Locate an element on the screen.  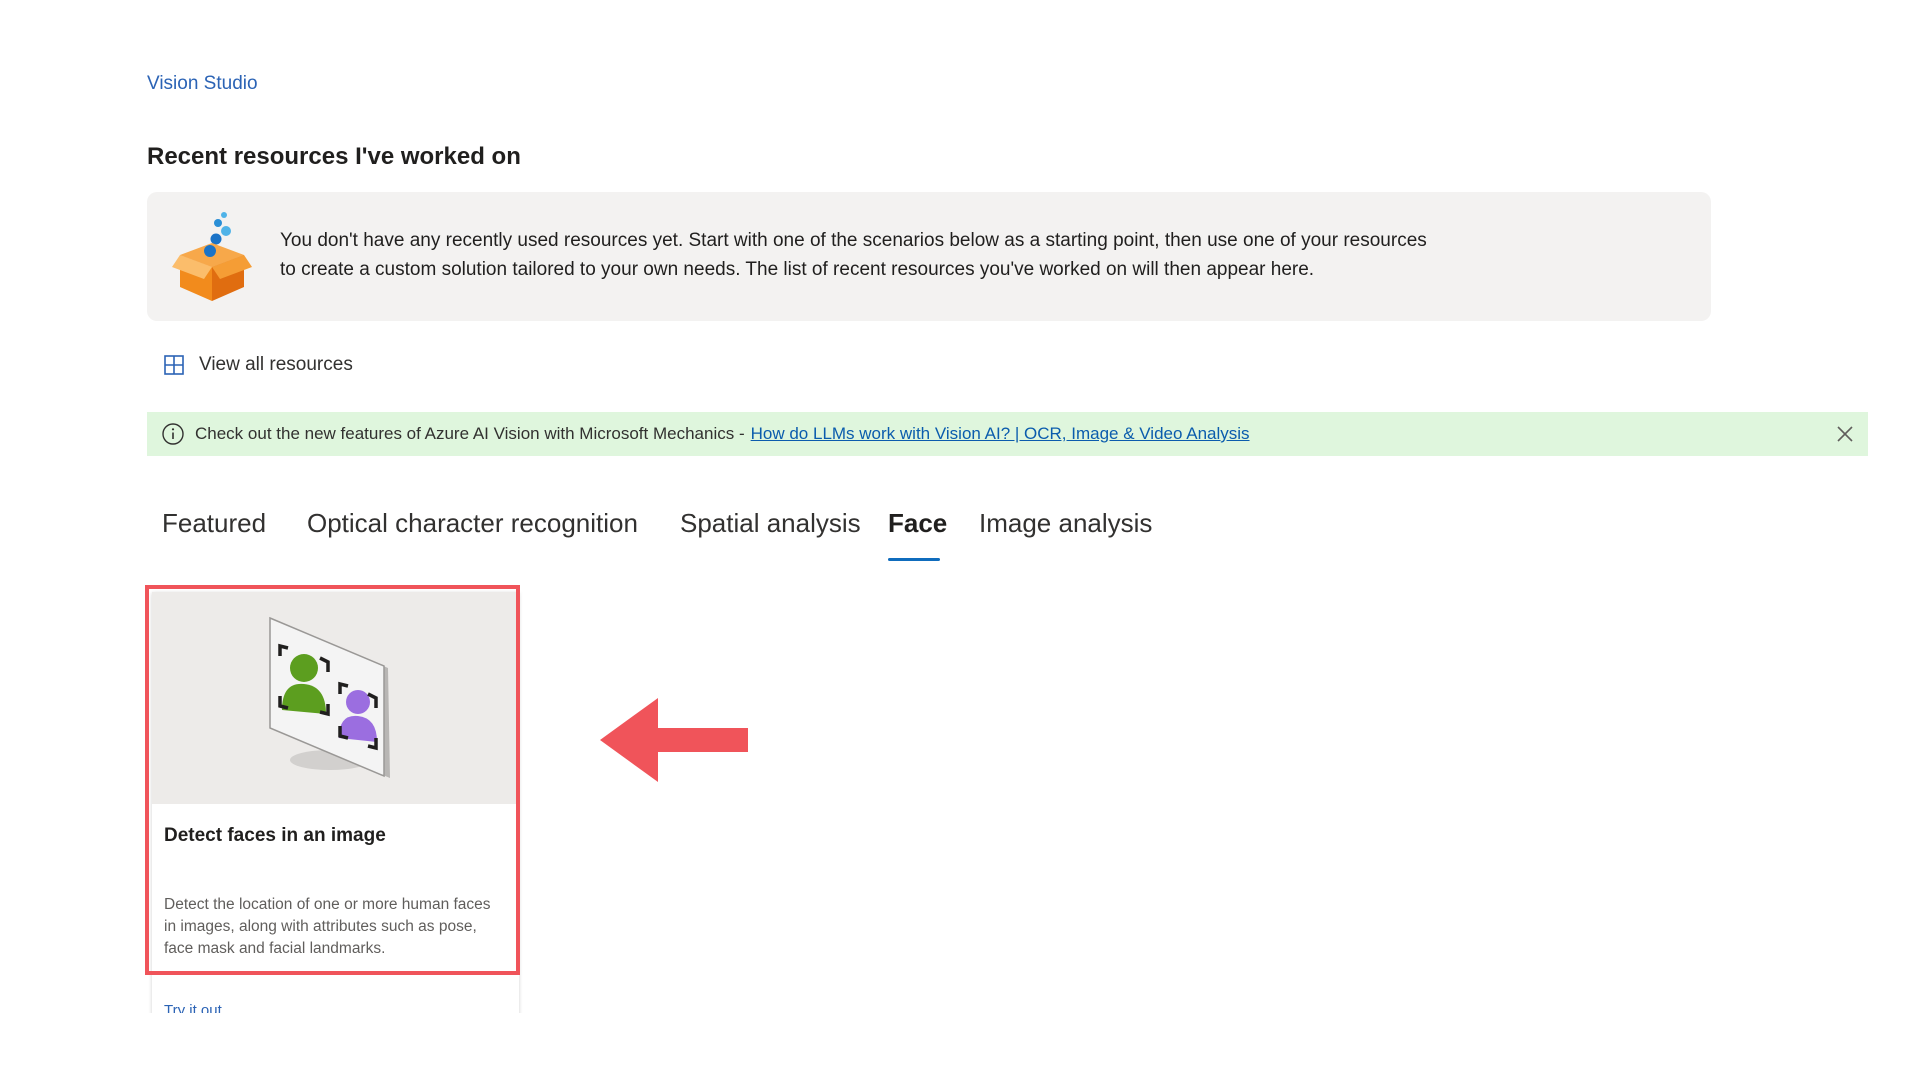
selected-tab-indicator is located at coordinates (914, 559).